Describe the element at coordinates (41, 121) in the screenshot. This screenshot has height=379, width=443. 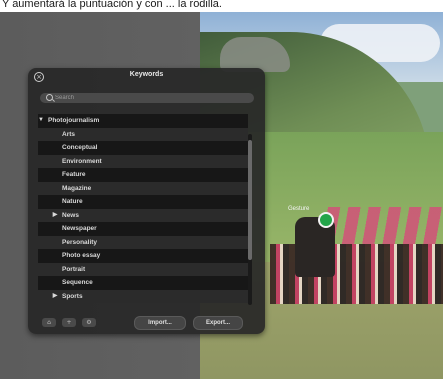
I see `disclosure-open-icon: ▼` at that location.